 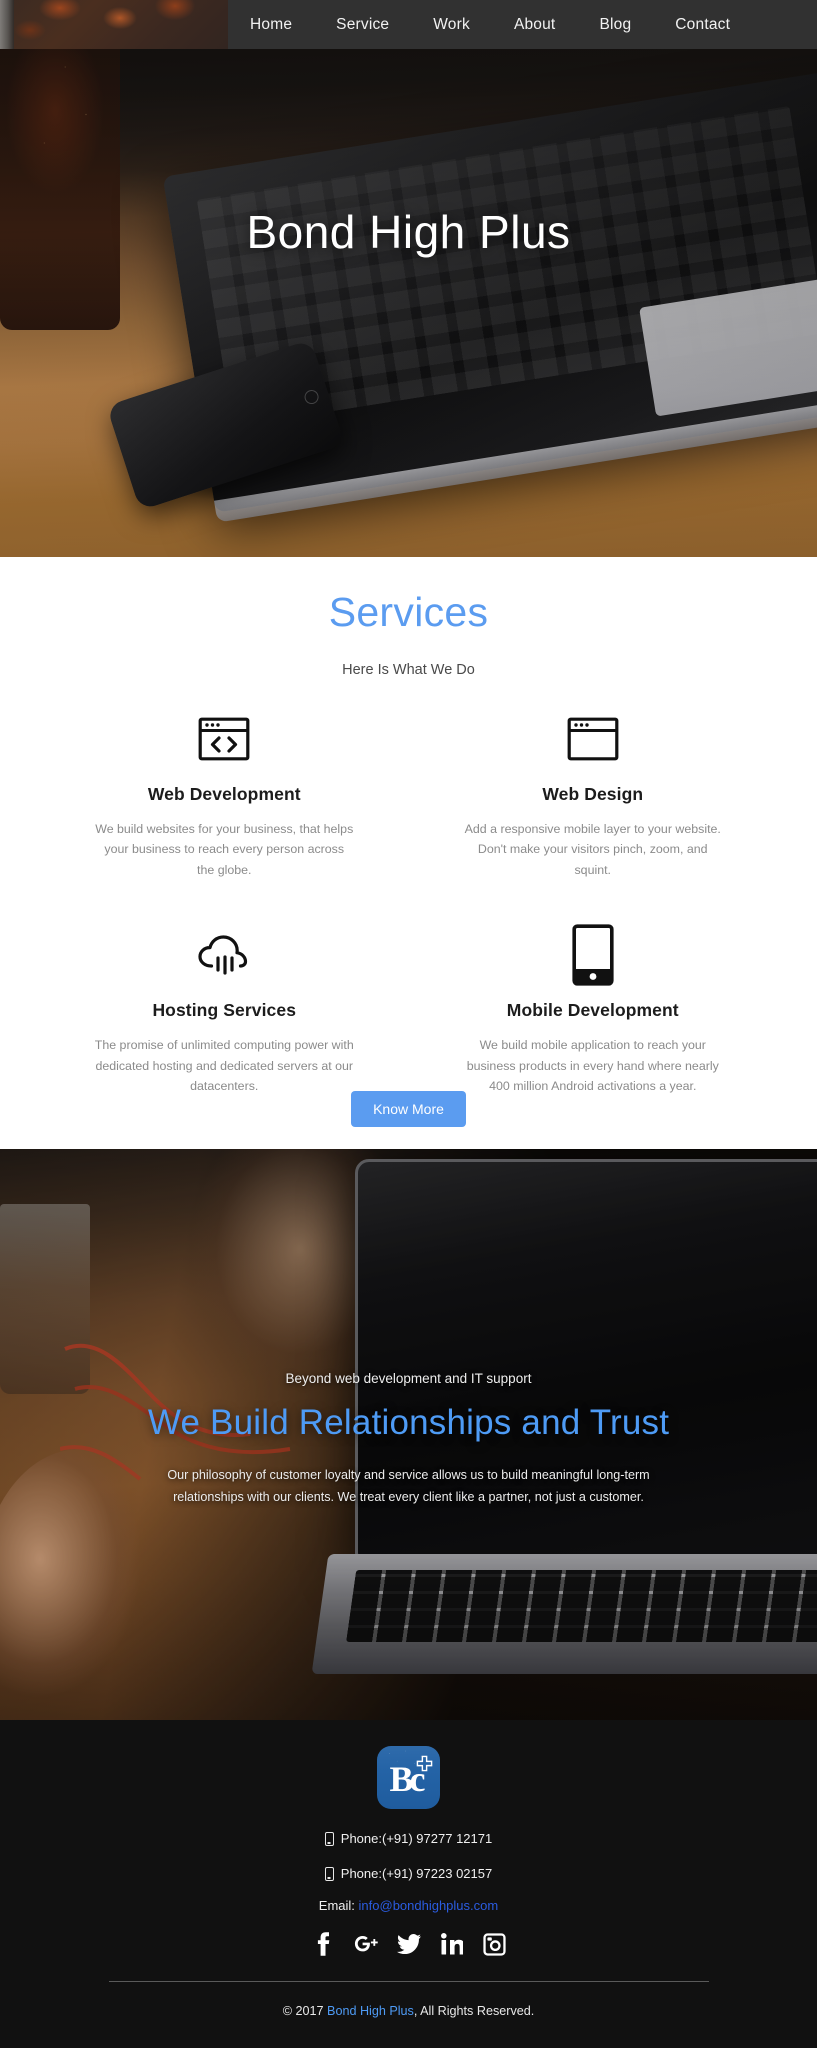 What do you see at coordinates (615, 24) in the screenshot?
I see `nav-item-blog: Blog` at bounding box center [615, 24].